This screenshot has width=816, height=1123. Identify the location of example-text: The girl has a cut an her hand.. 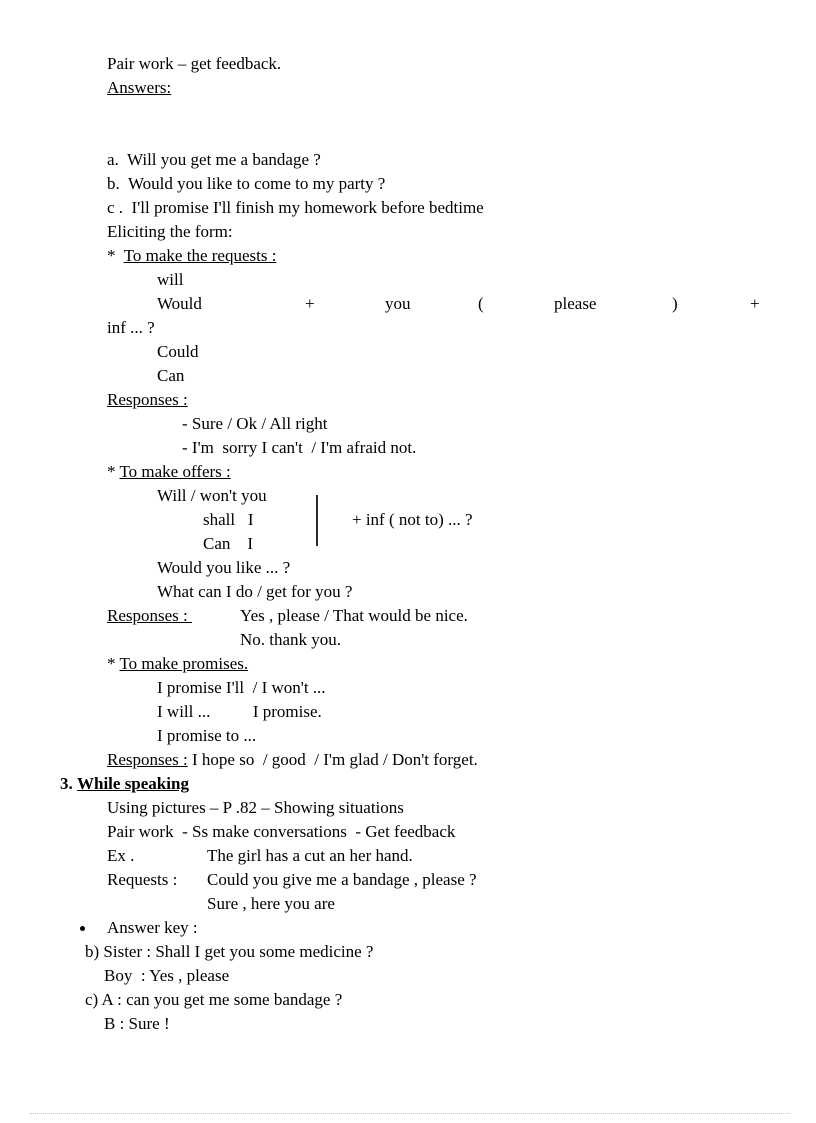
(310, 855).